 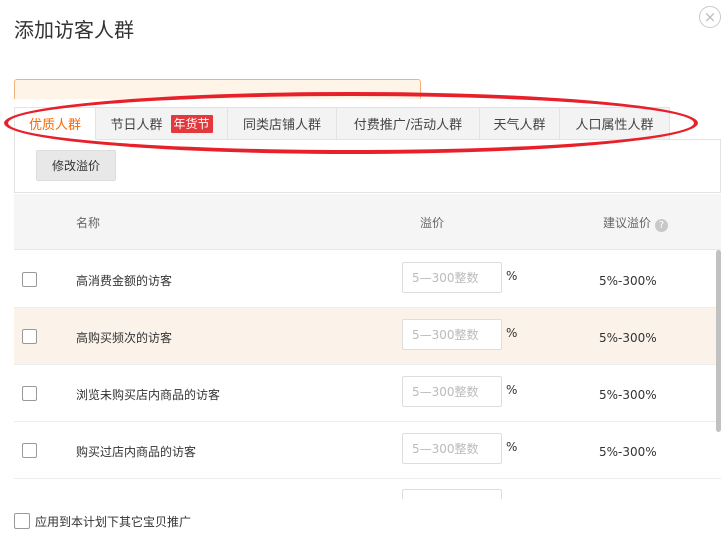 I want to click on tab-label: 同类店铺人群, so click(x=281, y=125).